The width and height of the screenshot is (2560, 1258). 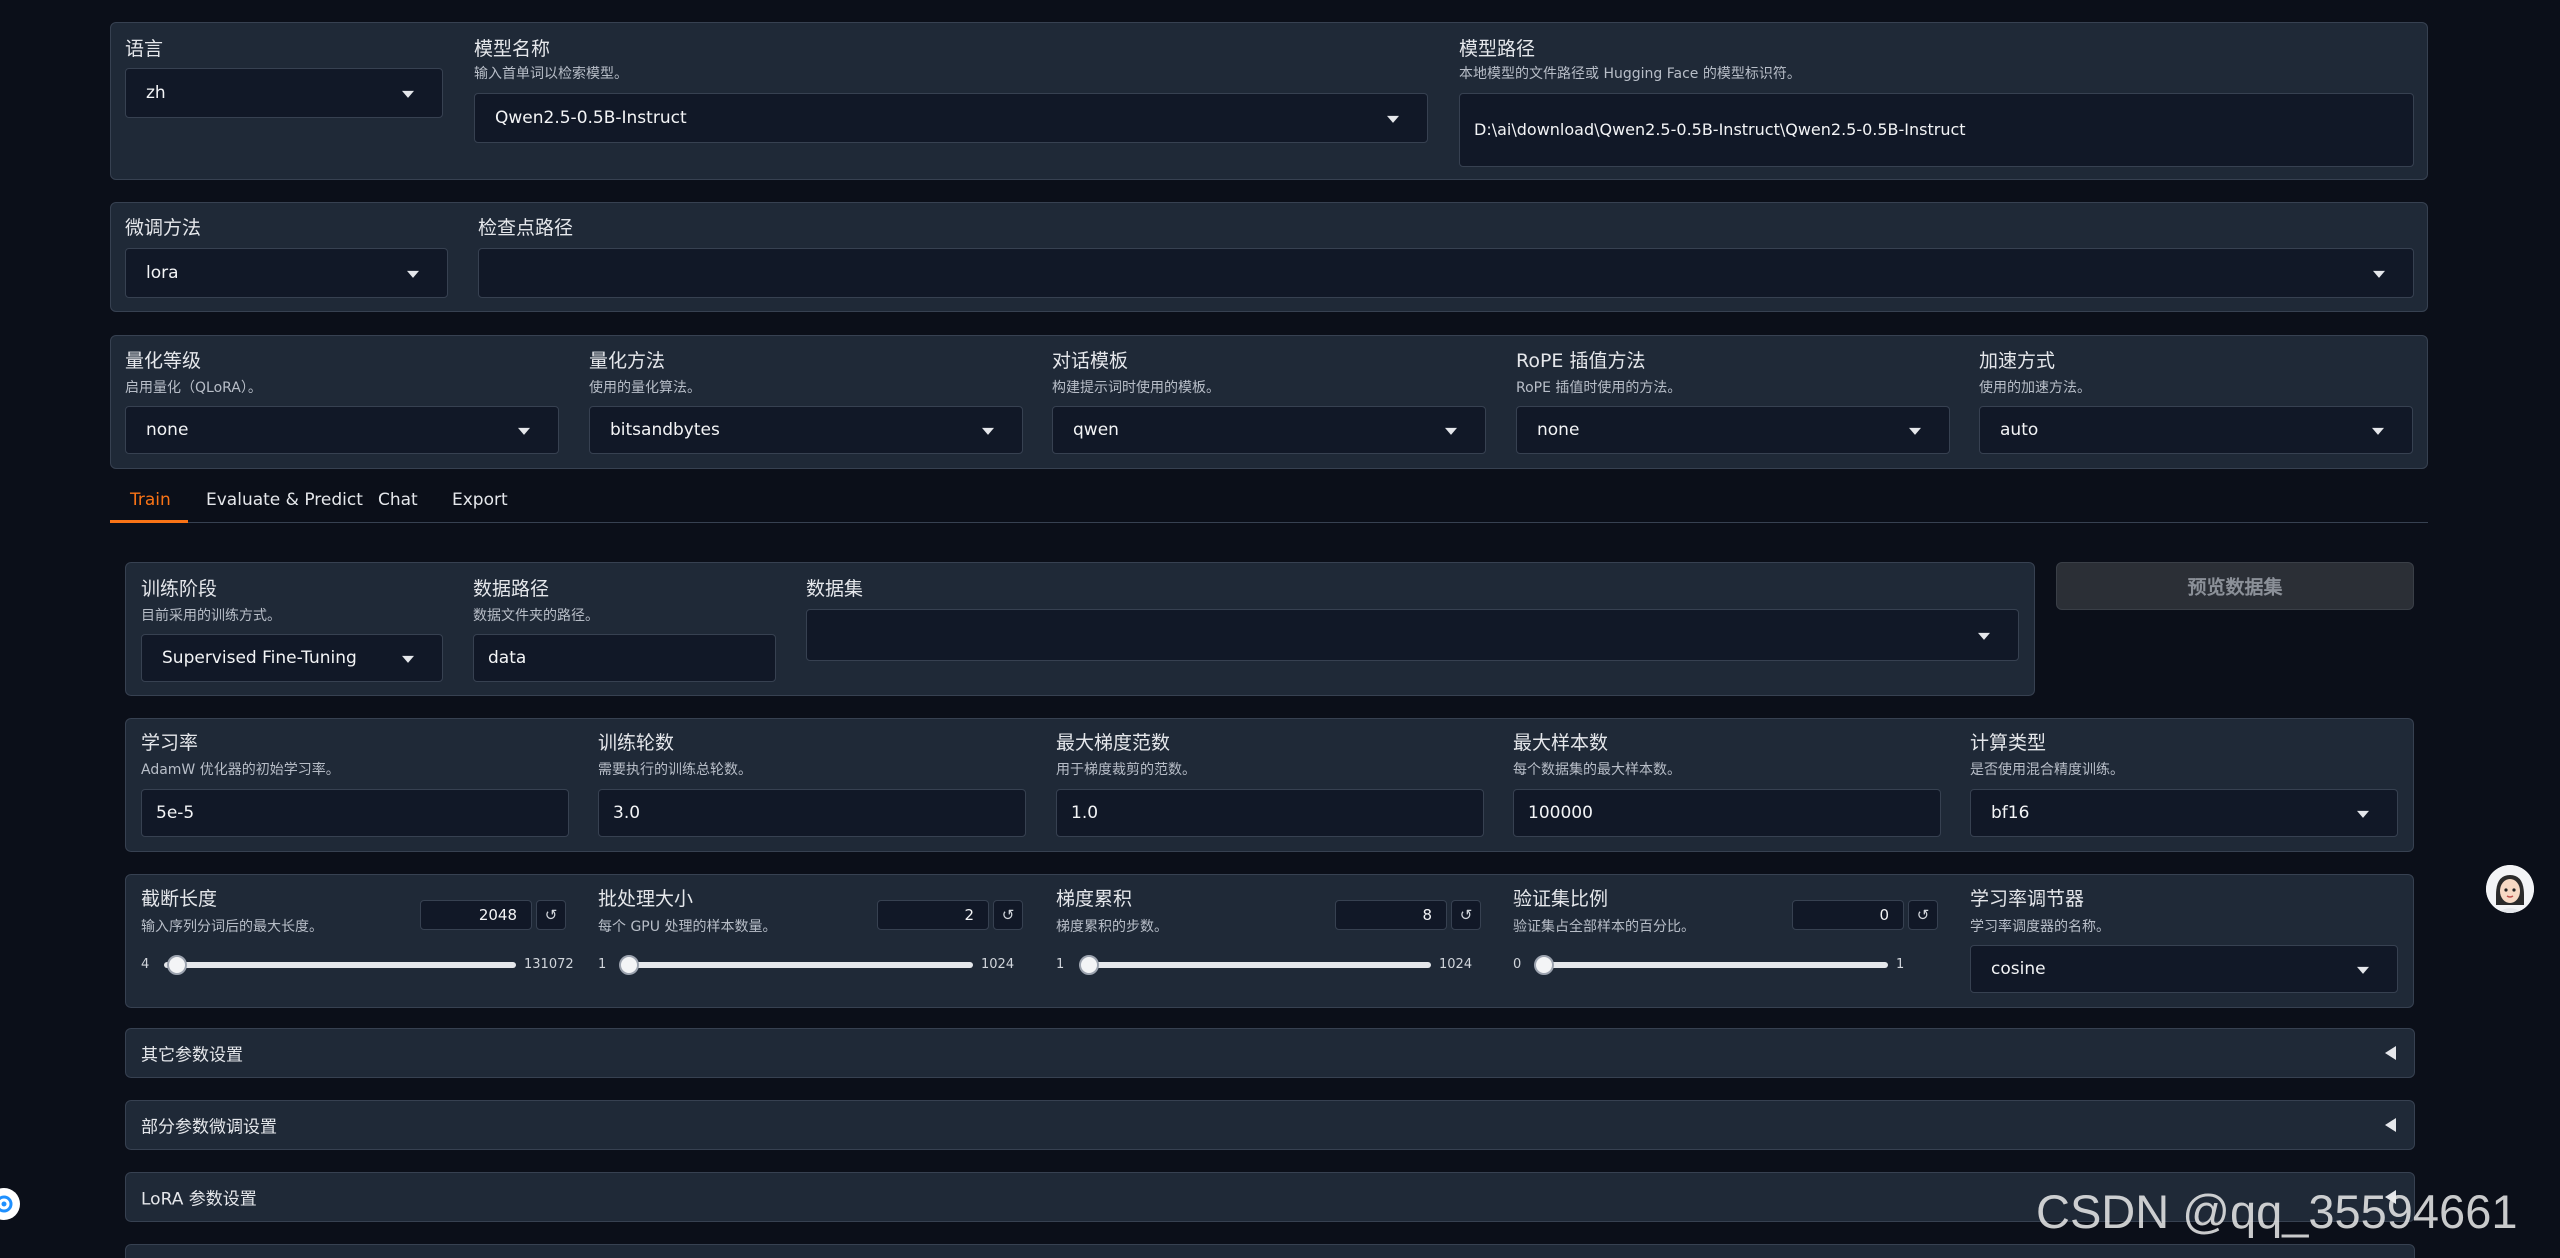 What do you see at coordinates (1270, 1251) in the screenshot?
I see `accordion-next` at bounding box center [1270, 1251].